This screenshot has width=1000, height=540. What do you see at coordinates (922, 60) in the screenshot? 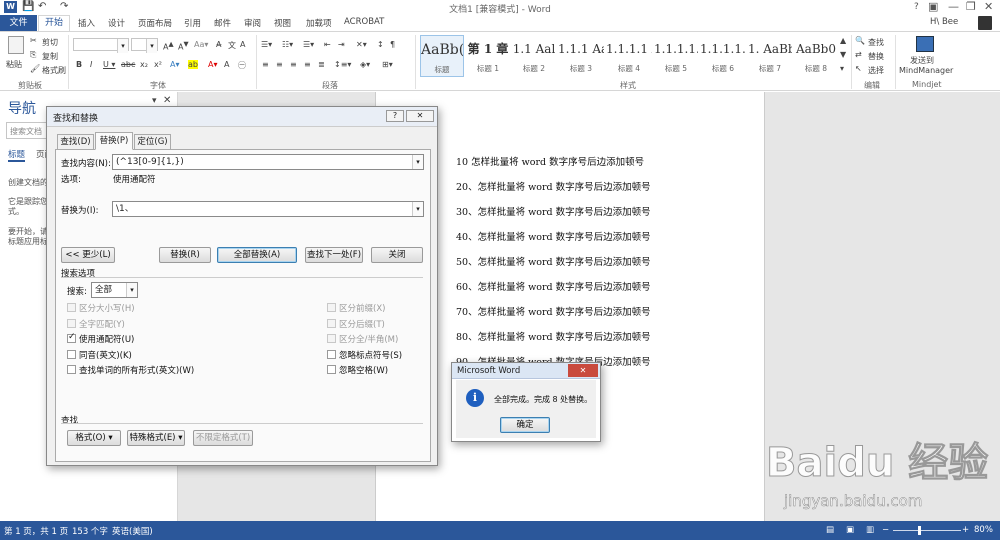
I see `send-to-label: 发送到` at bounding box center [922, 60].